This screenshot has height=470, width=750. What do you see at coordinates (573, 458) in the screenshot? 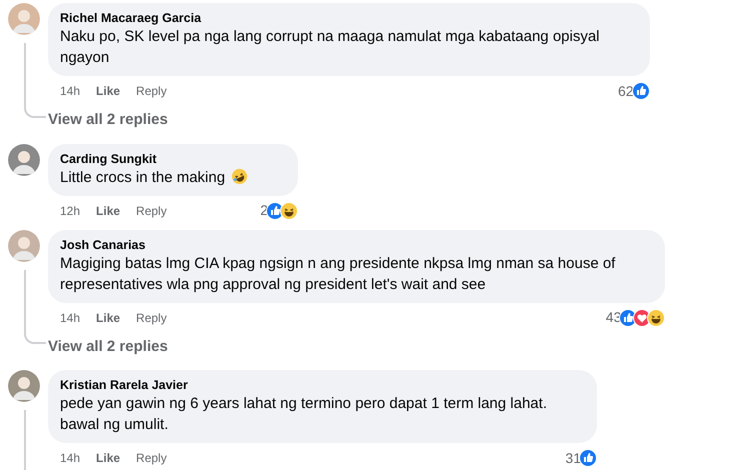
I see `reaction-count: 31` at bounding box center [573, 458].